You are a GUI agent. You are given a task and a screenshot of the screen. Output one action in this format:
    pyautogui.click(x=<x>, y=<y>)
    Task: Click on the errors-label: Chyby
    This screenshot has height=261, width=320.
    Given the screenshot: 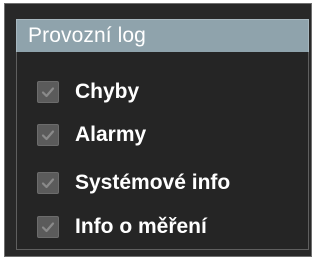 What is the action you would take?
    pyautogui.click(x=107, y=91)
    